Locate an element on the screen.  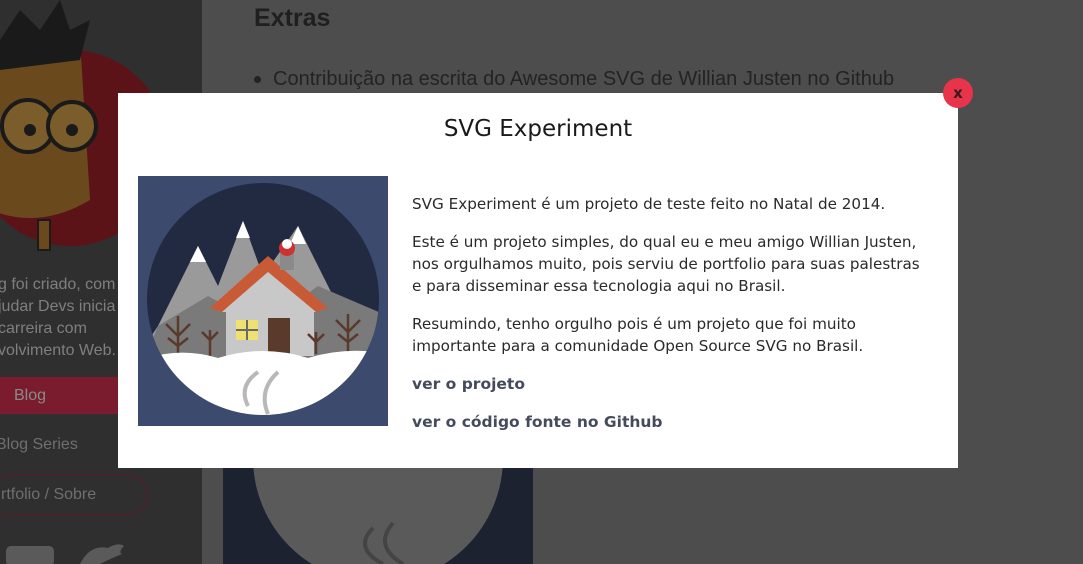
twitter-icon is located at coordinates (102, 554).